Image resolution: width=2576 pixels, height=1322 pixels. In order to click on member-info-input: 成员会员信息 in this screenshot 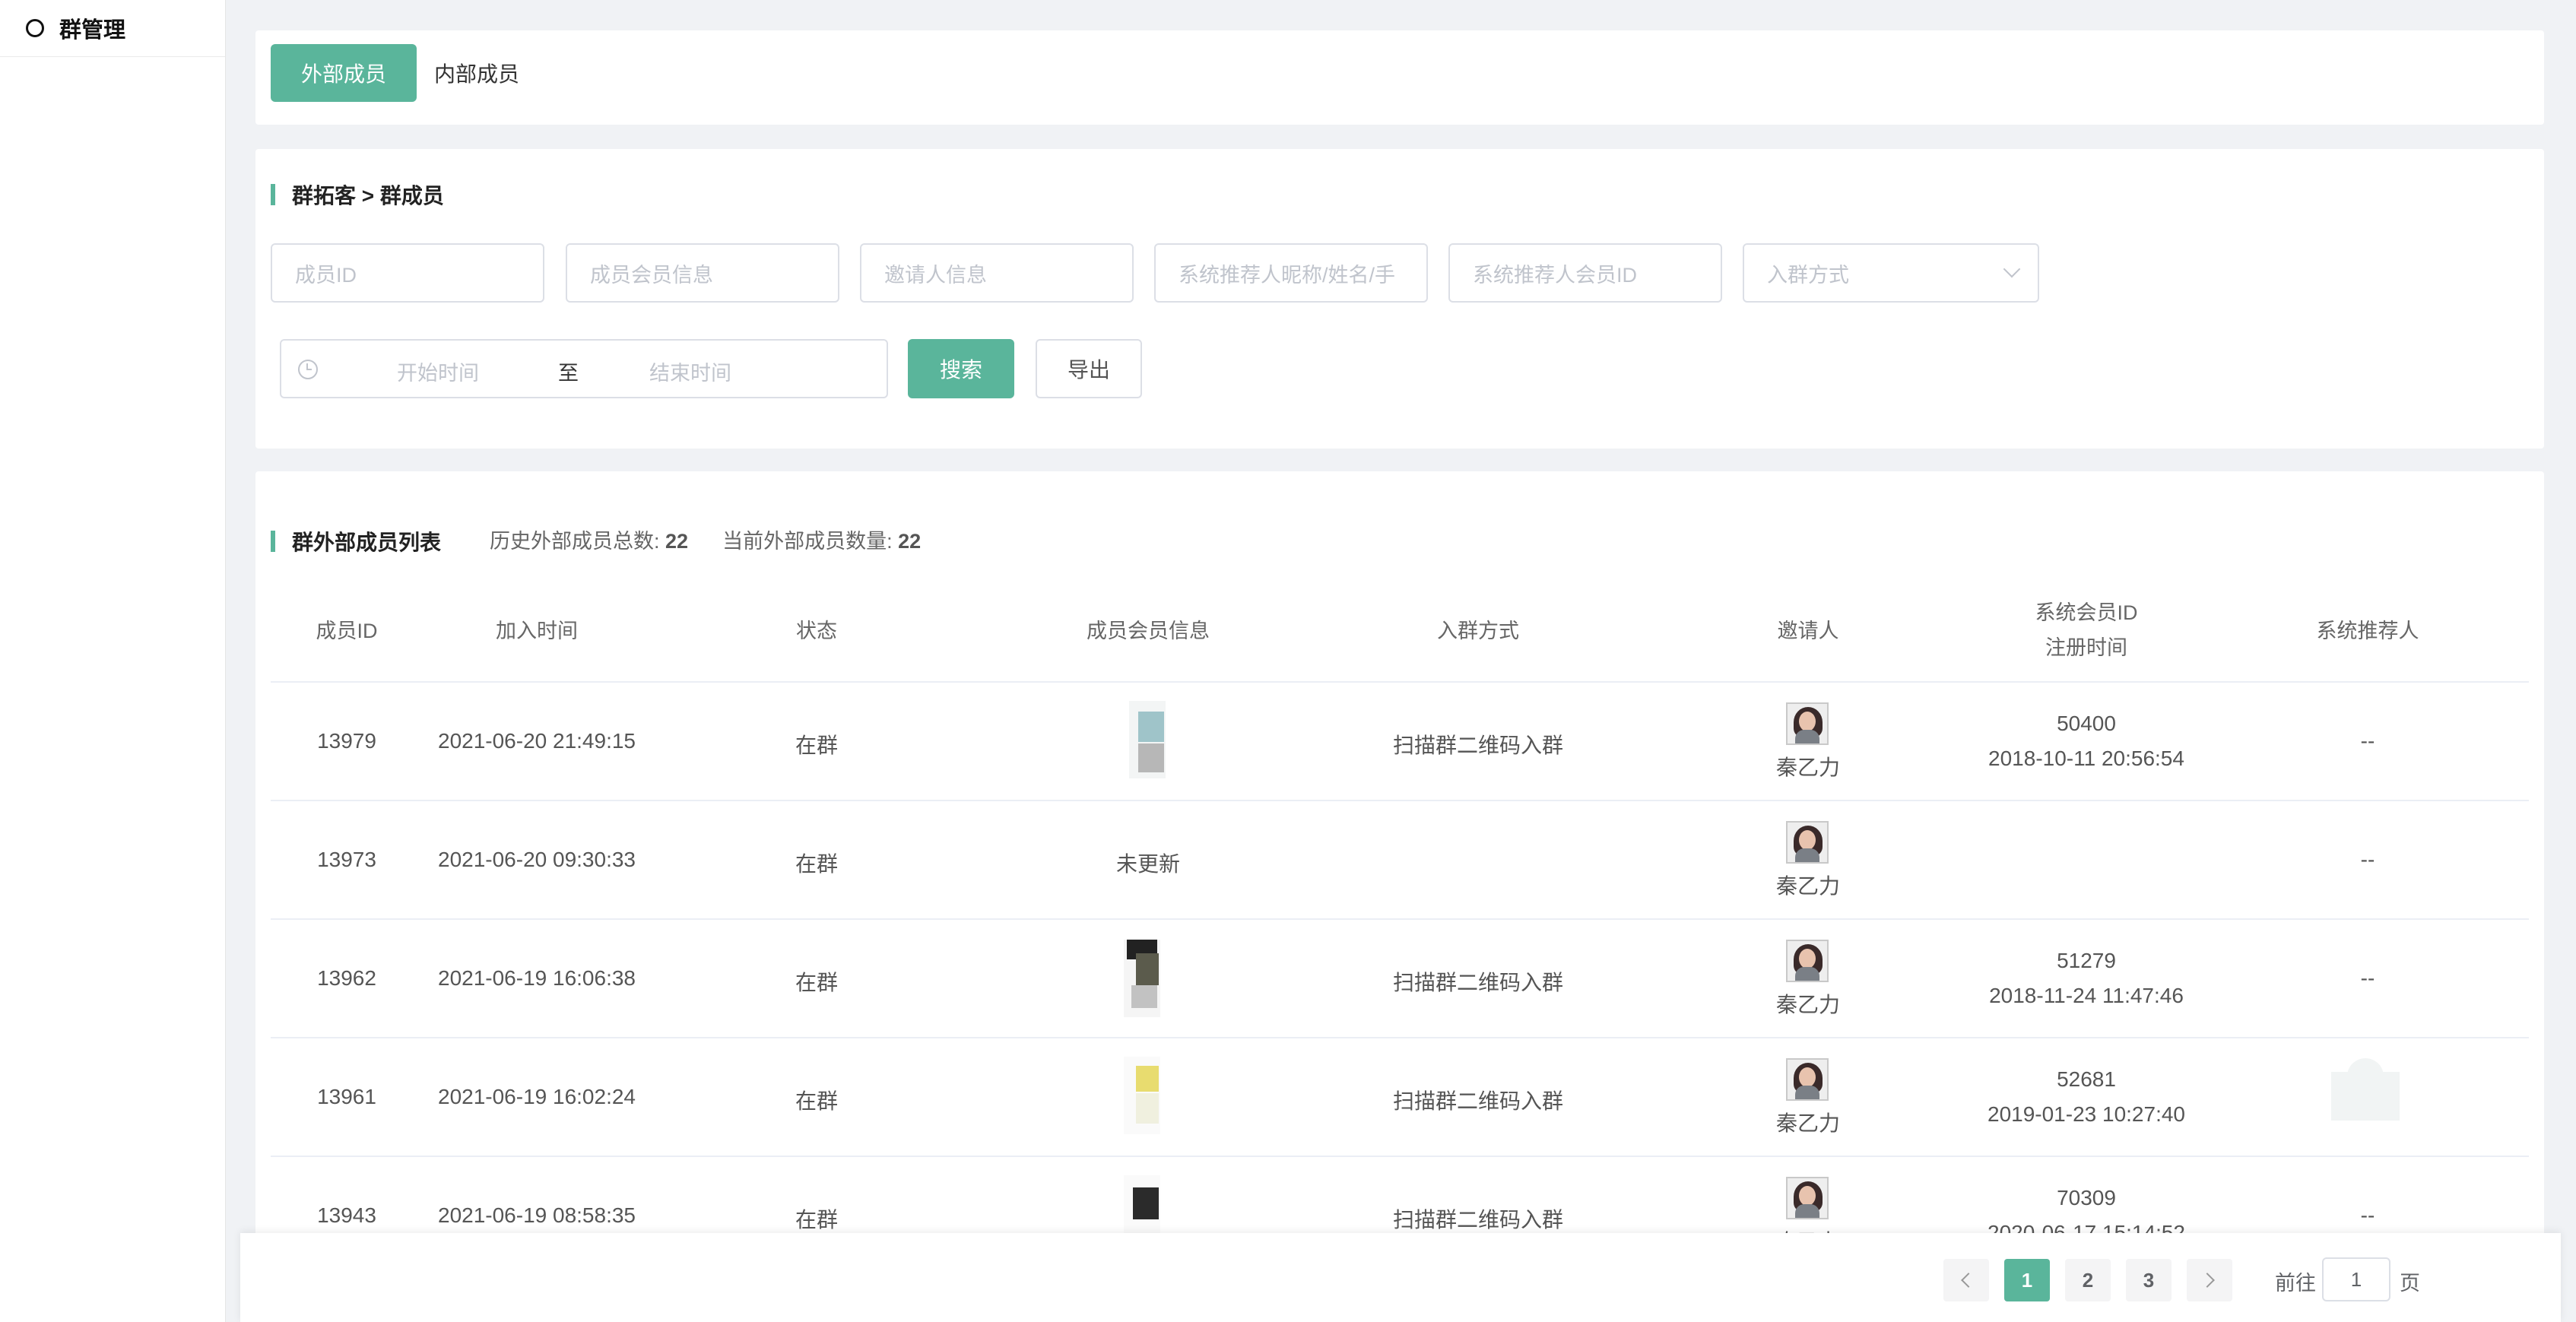, I will do `click(702, 273)`.